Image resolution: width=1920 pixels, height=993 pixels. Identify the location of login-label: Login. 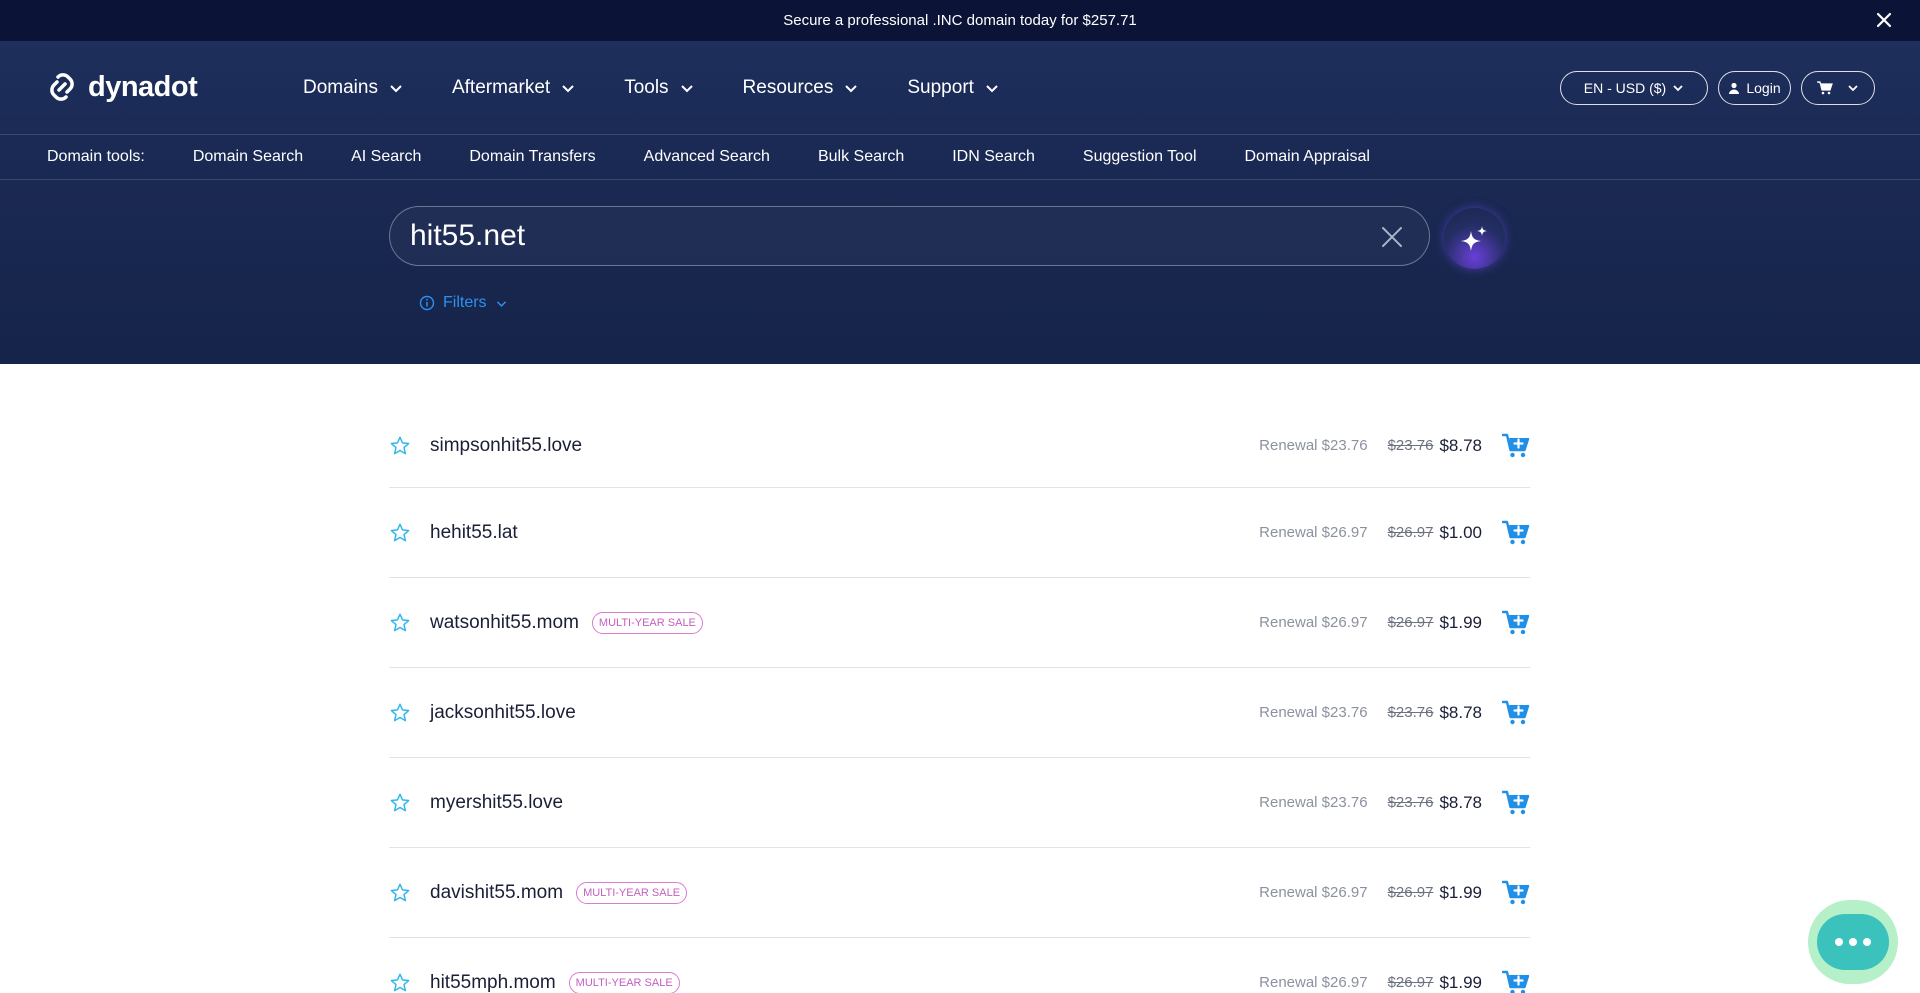
(1763, 88).